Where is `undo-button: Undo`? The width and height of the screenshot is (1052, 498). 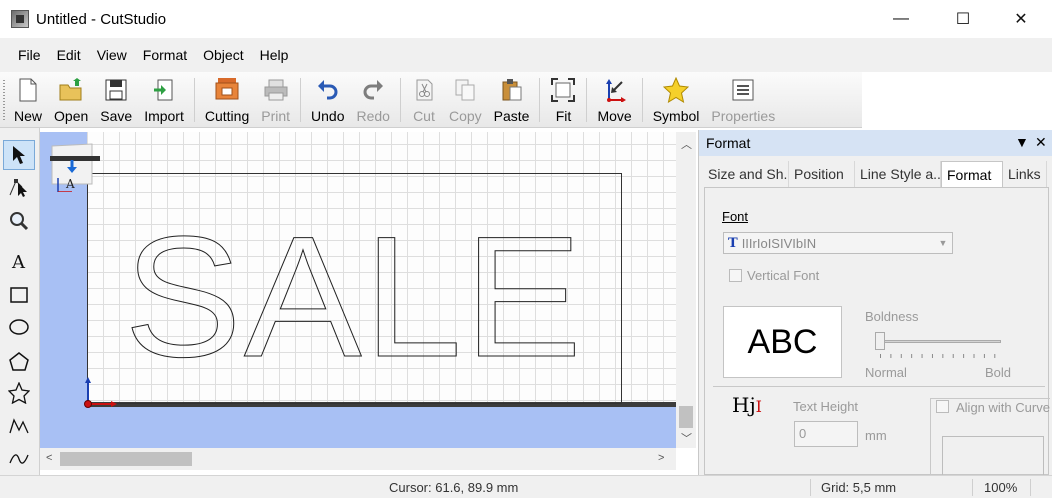
undo-button: Undo is located at coordinates (327, 100).